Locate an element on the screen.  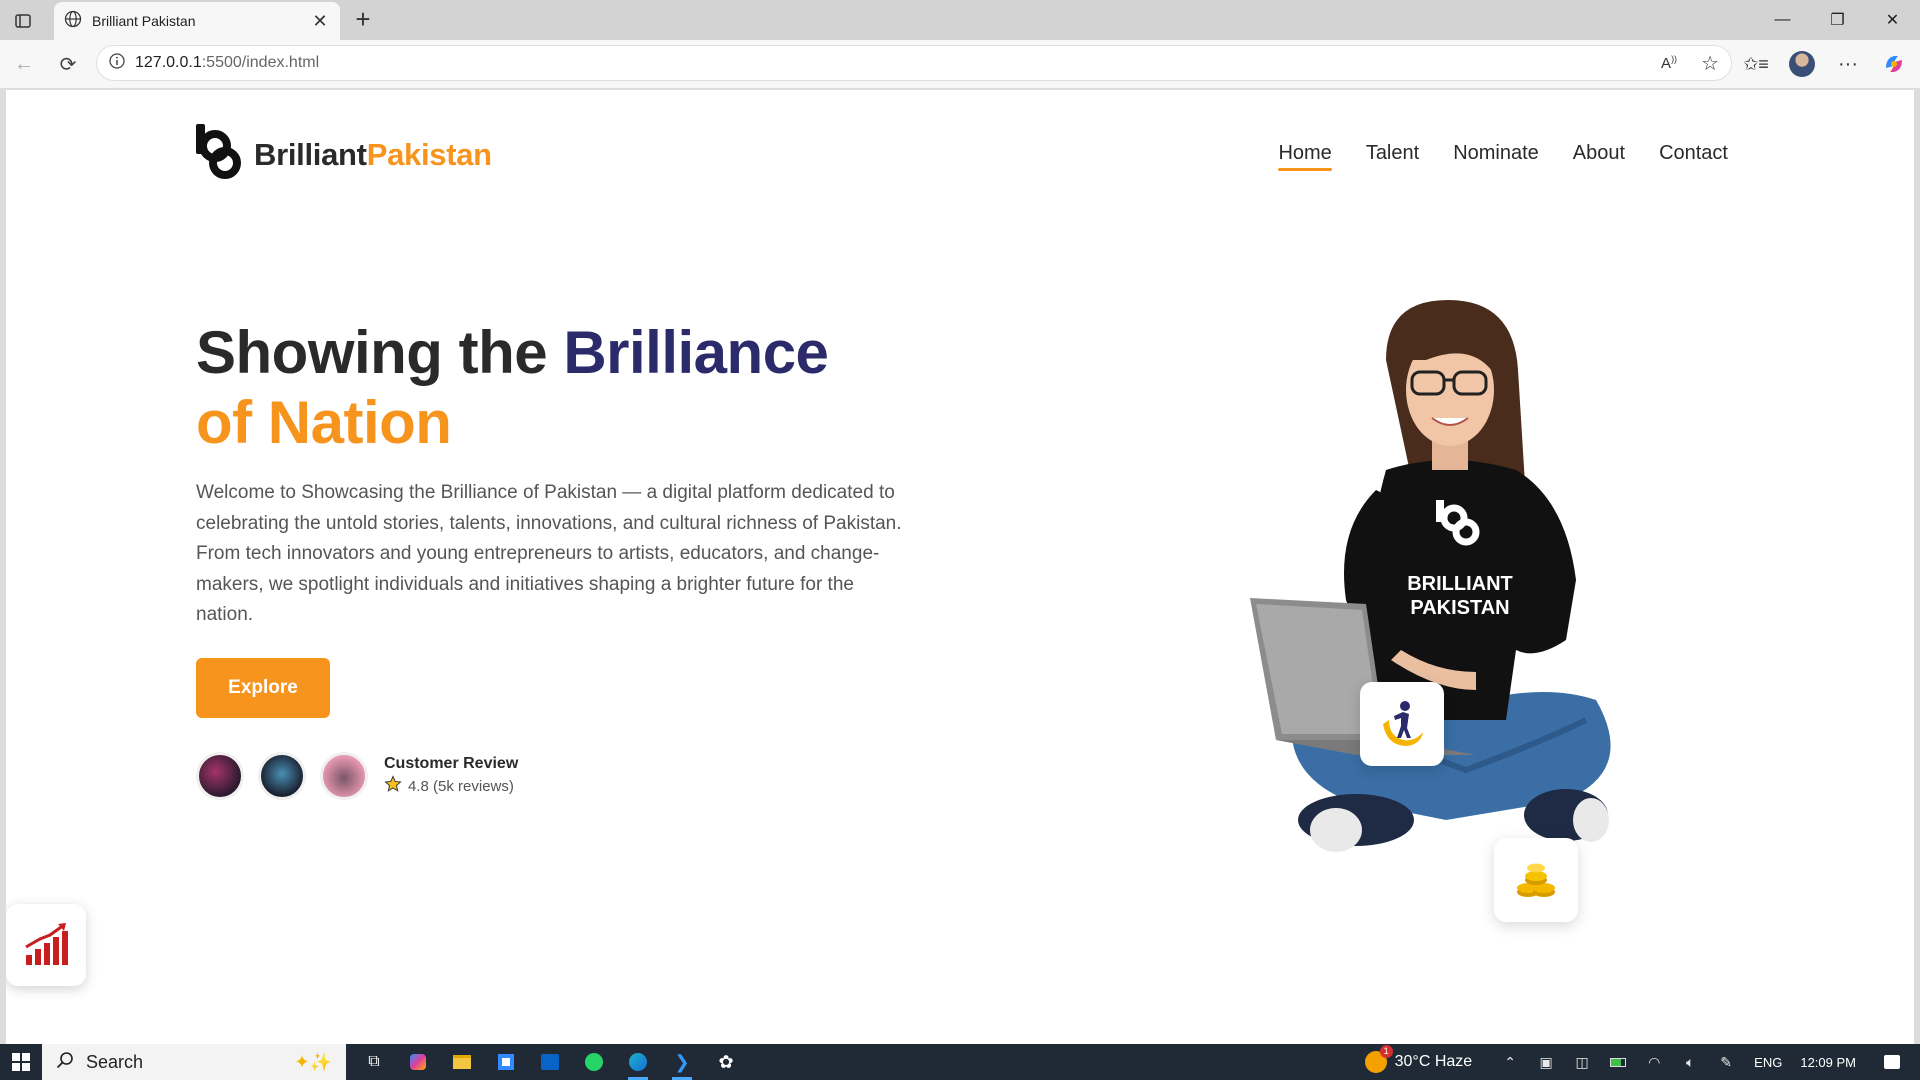
hero-title-part1: Showing the is located at coordinates (380, 352).